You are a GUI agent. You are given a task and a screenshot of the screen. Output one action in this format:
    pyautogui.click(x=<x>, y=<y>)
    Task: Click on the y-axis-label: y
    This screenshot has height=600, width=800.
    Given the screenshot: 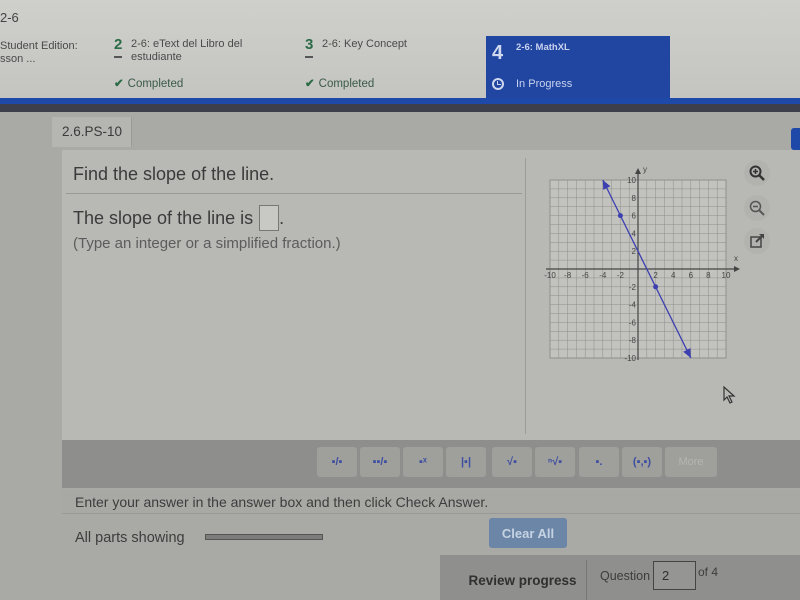 What is the action you would take?
    pyautogui.click(x=645, y=169)
    